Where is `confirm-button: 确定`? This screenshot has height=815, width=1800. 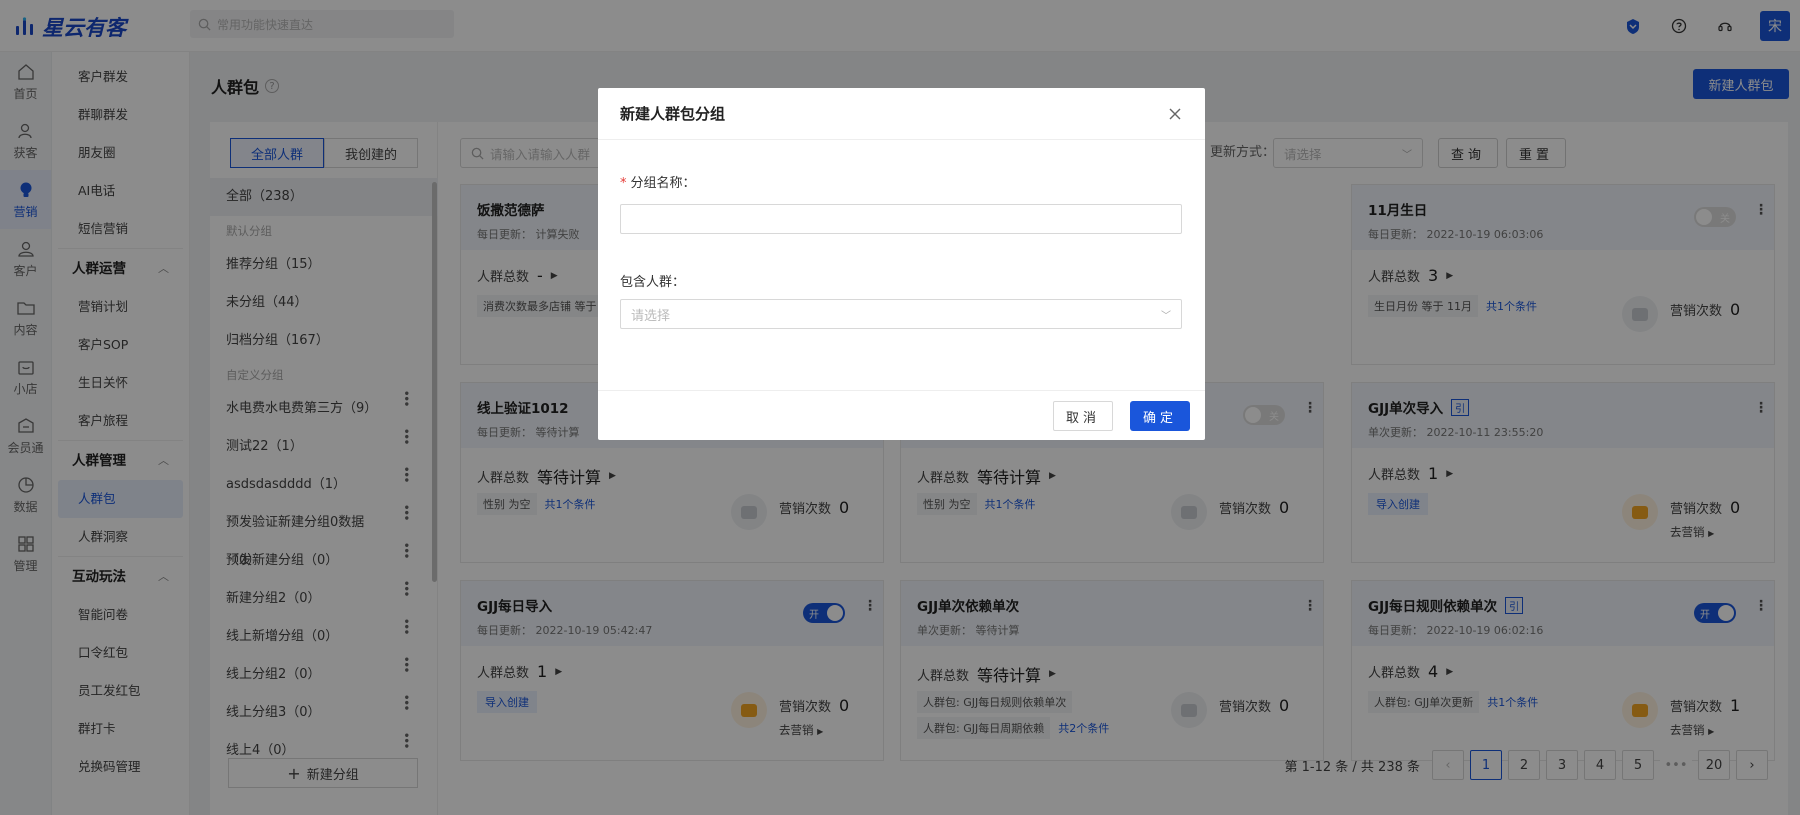
confirm-button: 确定 is located at coordinates (1160, 416).